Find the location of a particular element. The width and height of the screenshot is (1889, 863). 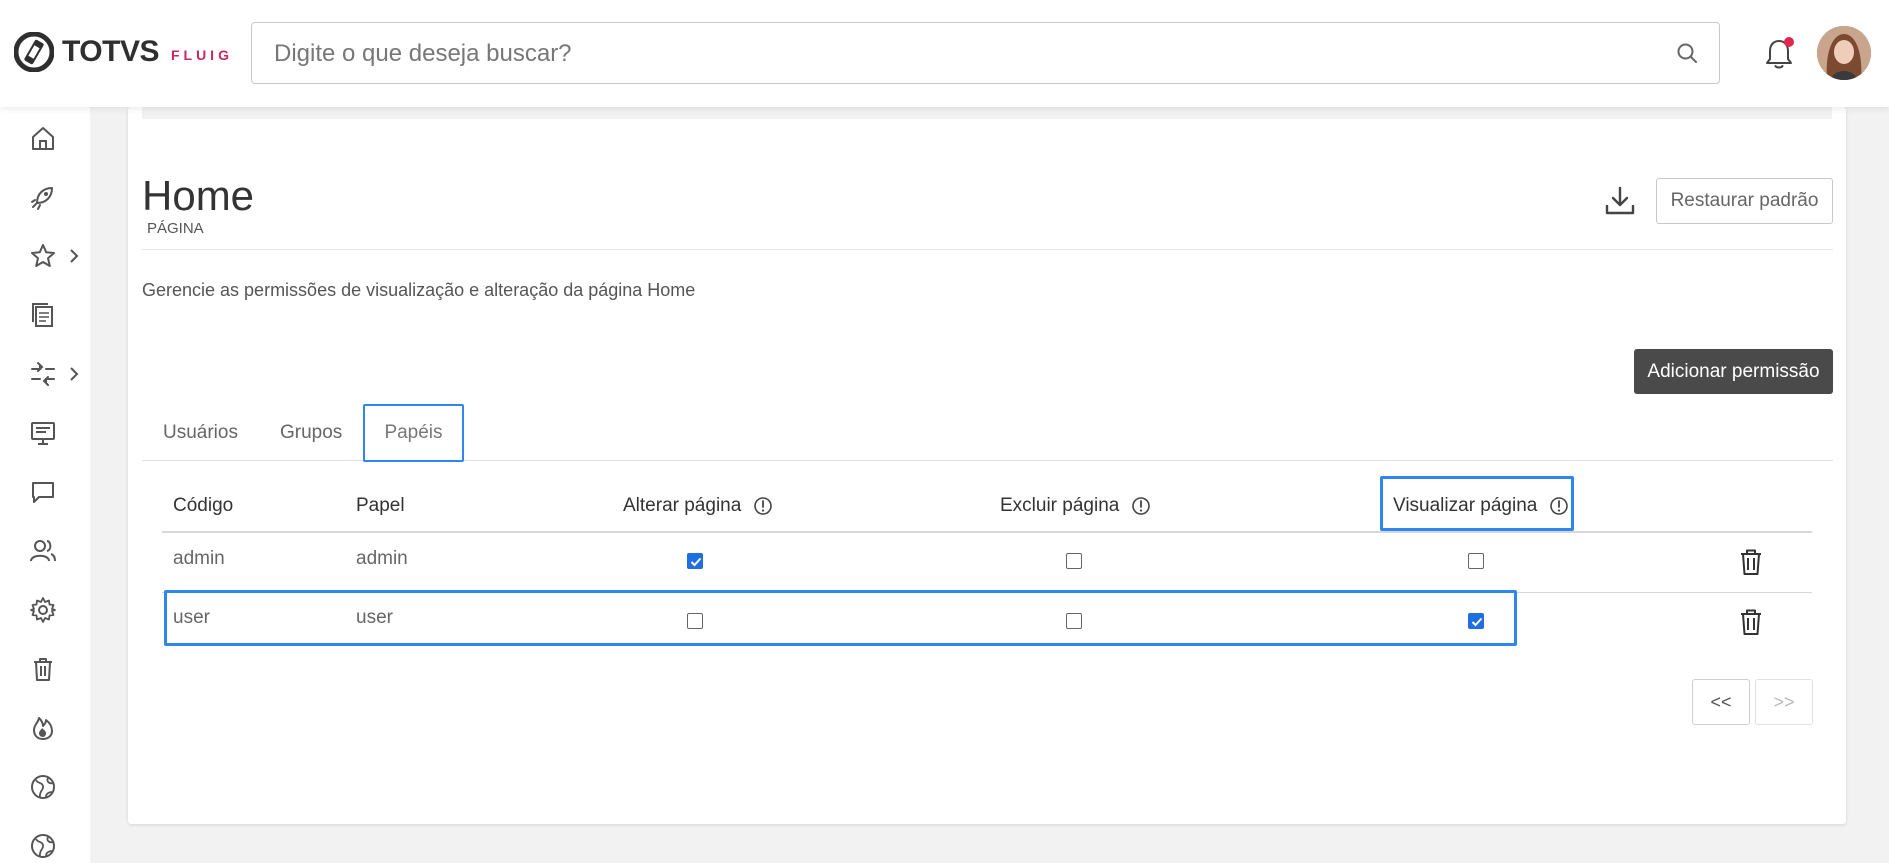

checkbox-visualizar-admin is located at coordinates (1476, 561).